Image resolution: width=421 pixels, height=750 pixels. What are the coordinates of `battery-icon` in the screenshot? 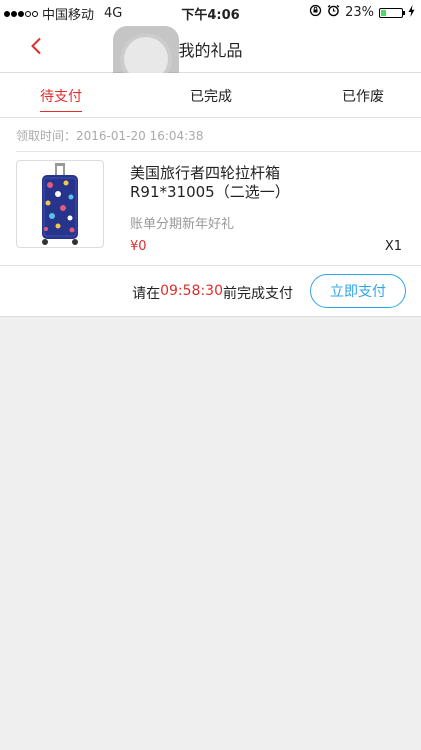 It's located at (392, 12).